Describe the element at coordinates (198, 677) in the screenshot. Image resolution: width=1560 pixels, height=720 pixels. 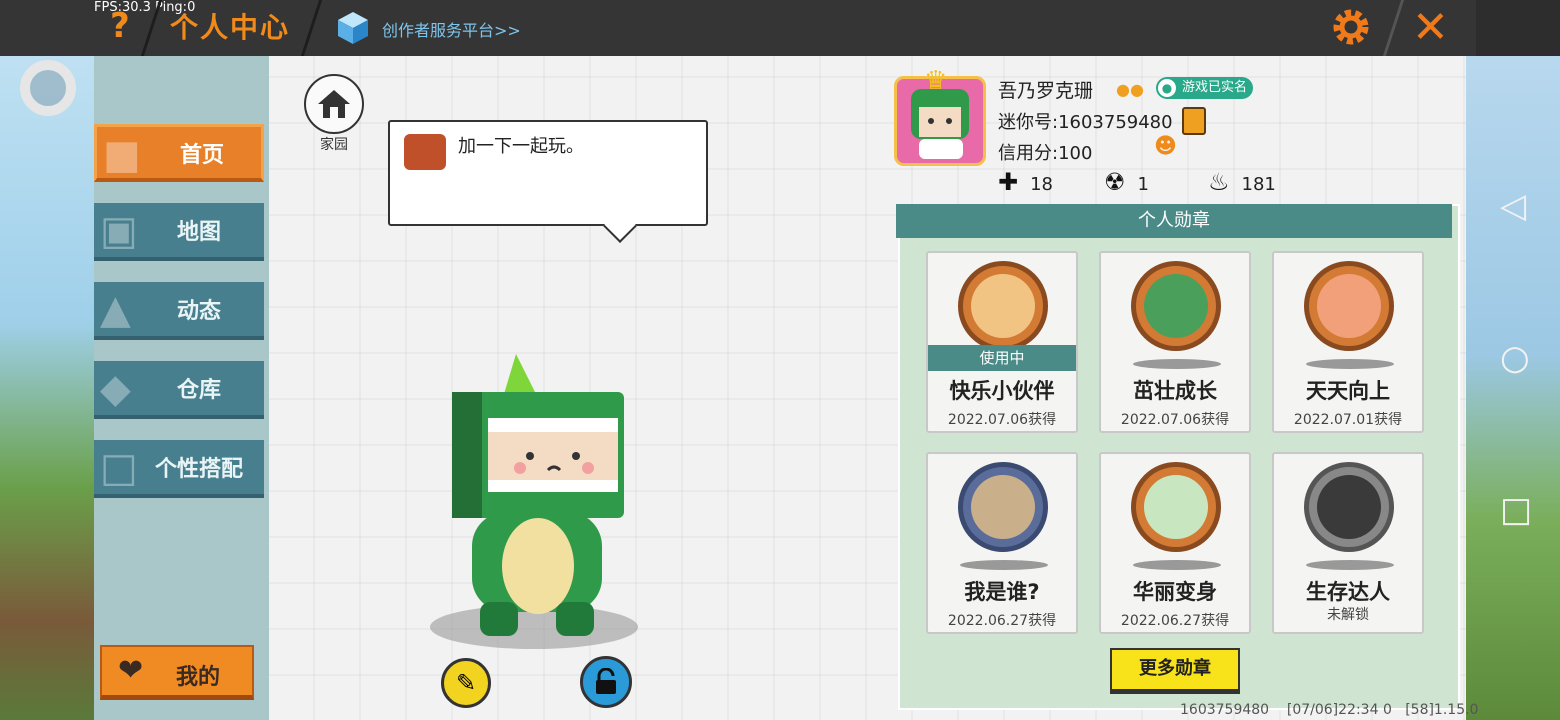
I see `mine-label: 我的` at that location.